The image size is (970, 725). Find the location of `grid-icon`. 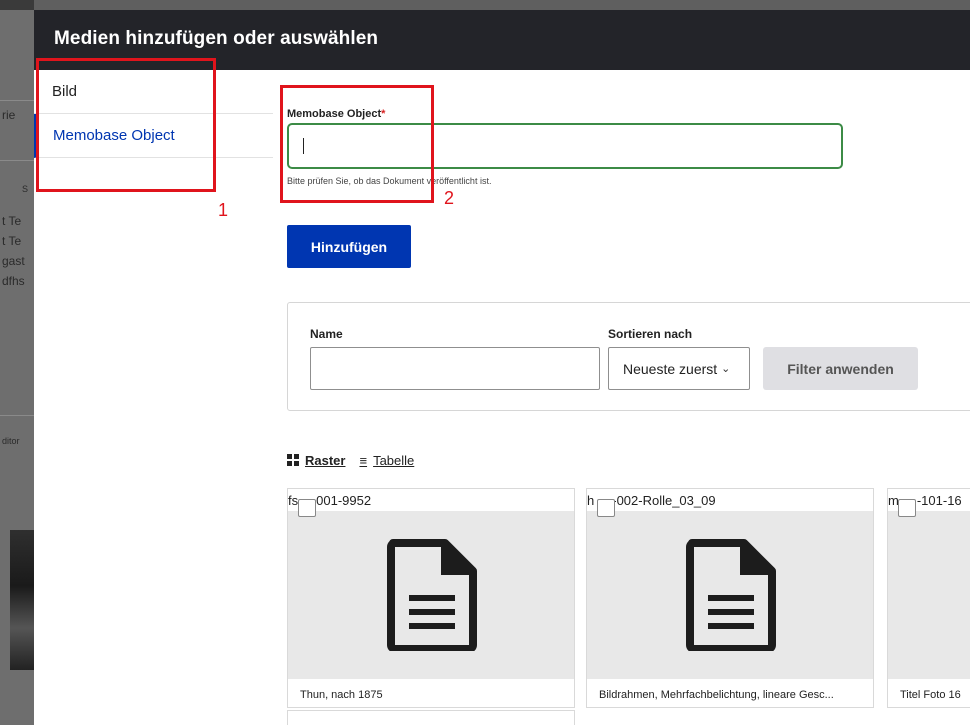

grid-icon is located at coordinates (293, 460).